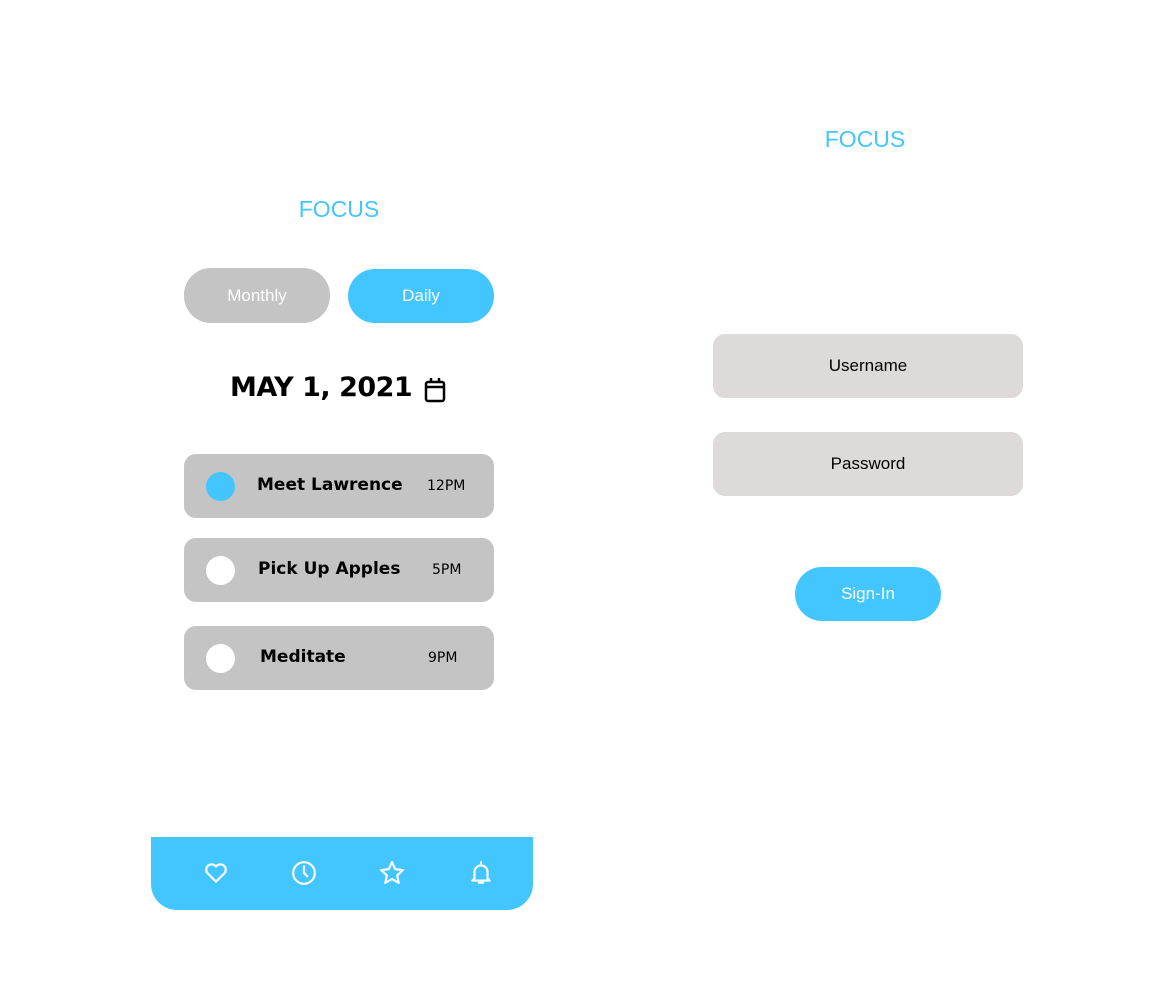 This screenshot has width=1168, height=984. Describe the element at coordinates (392, 873) in the screenshot. I see `star-icon` at that location.